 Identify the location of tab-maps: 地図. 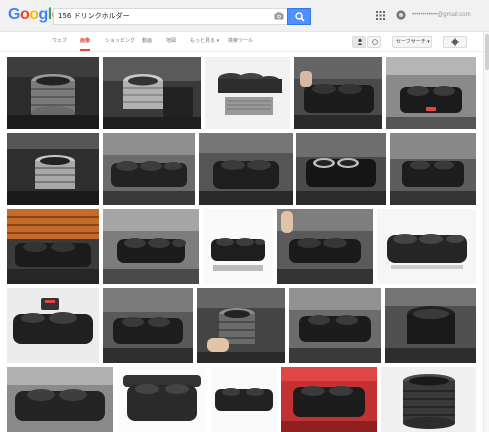
(171, 41).